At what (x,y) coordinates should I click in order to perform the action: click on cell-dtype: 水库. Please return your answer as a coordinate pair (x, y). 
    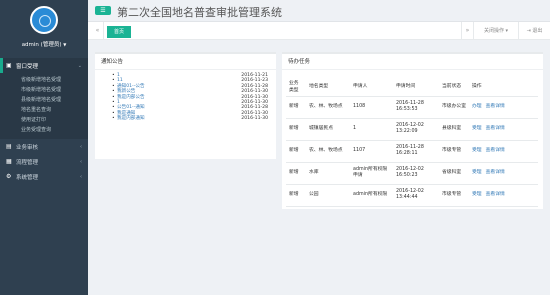
    Looking at the image, I should click on (328, 173).